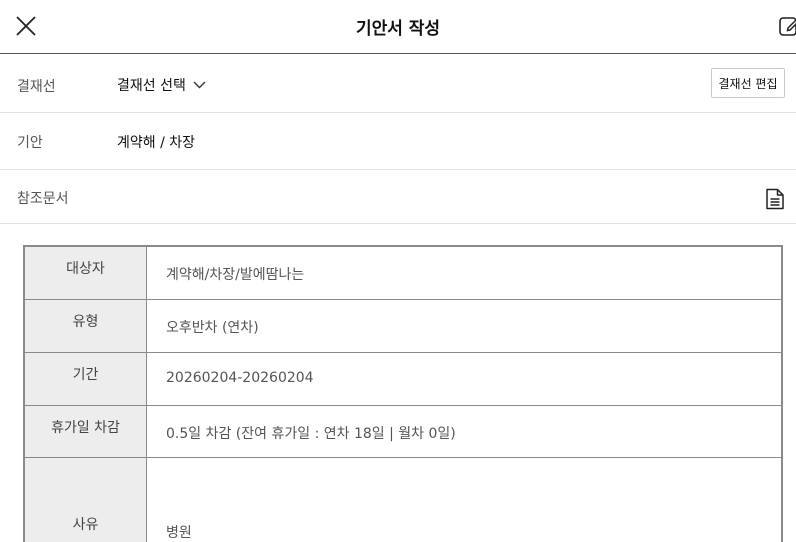 Image resolution: width=796 pixels, height=542 pixels. What do you see at coordinates (403, 379) in the screenshot?
I see `table-row: 기간 20260204-20260204` at bounding box center [403, 379].